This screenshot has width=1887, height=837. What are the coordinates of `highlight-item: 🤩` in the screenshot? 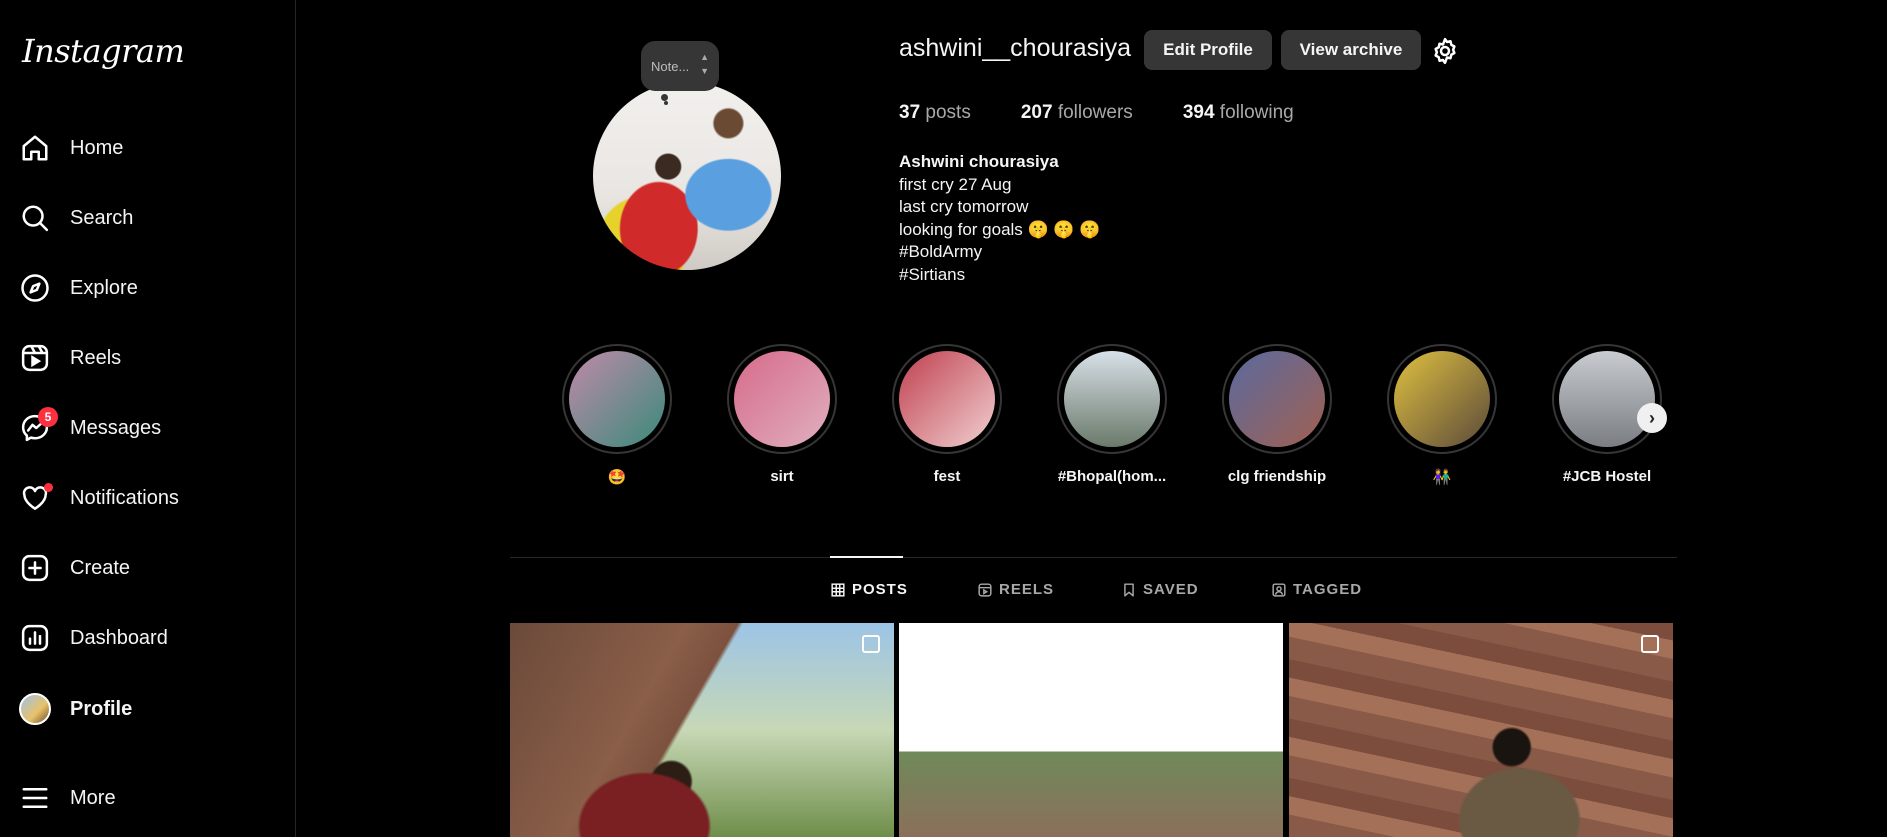 It's located at (617, 415).